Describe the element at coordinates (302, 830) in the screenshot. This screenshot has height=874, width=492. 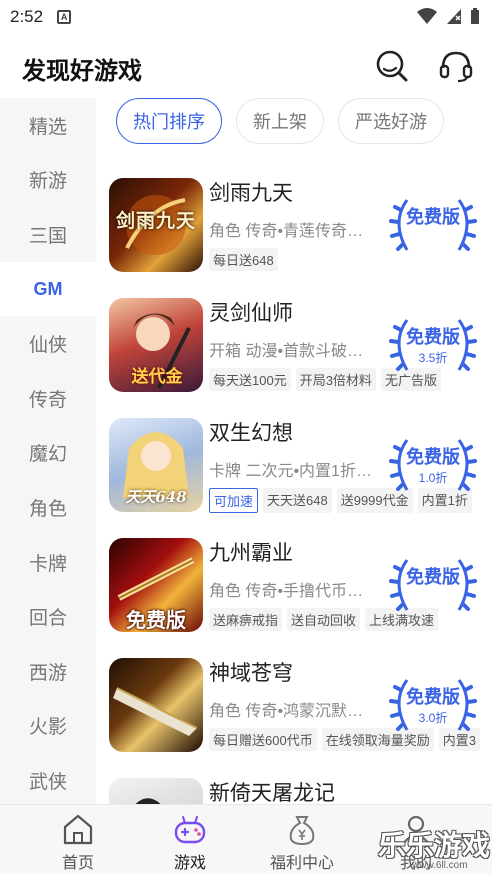
I see `money-bag-icon` at that location.